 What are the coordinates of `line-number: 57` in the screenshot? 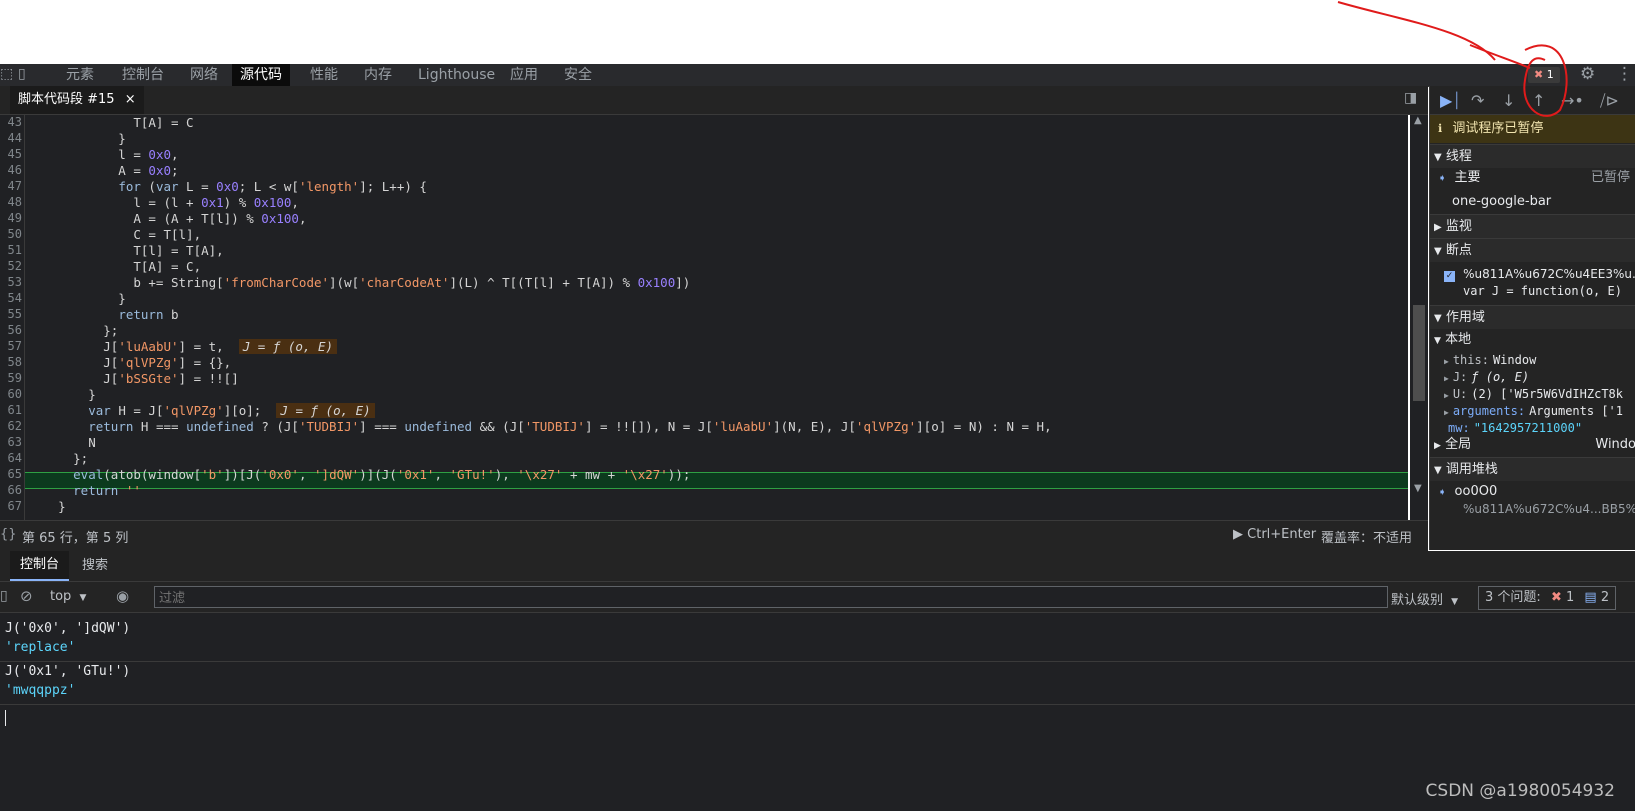 It's located at (11, 346).